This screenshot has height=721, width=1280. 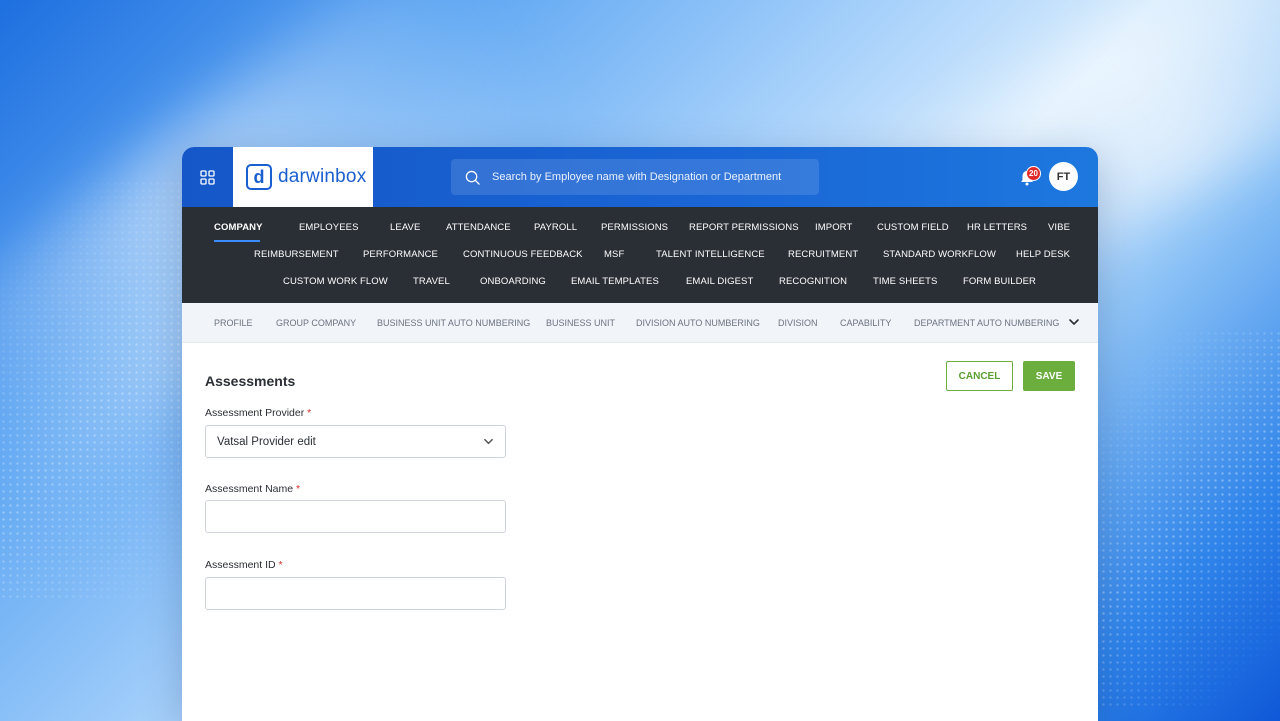 What do you see at coordinates (523, 254) in the screenshot?
I see `nav-item-continuous-feedback: CONTINUOUS FEEDBACK` at bounding box center [523, 254].